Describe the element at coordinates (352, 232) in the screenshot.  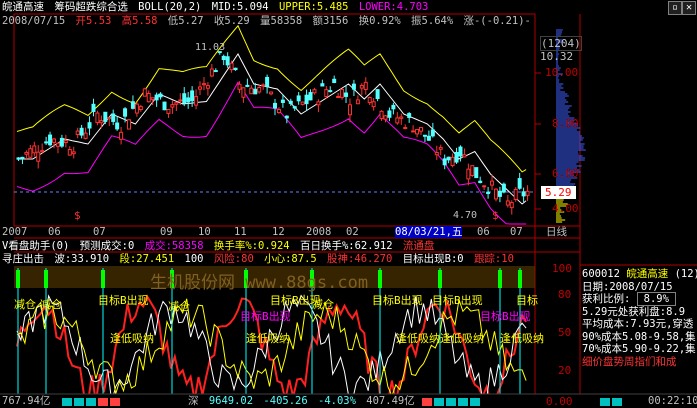
I see `date-label: 02` at that location.